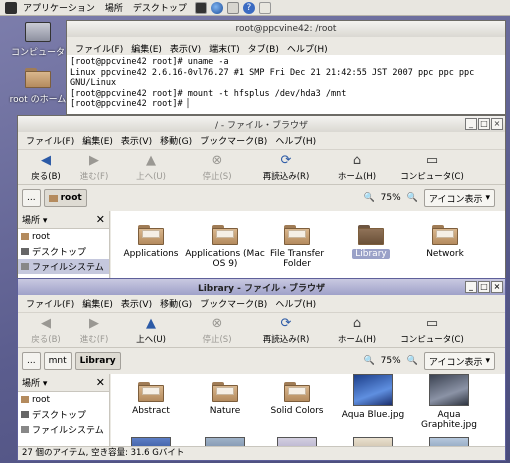  Describe the element at coordinates (97, 361) in the screenshot. I see `breadcrumb-library: Library` at that location.